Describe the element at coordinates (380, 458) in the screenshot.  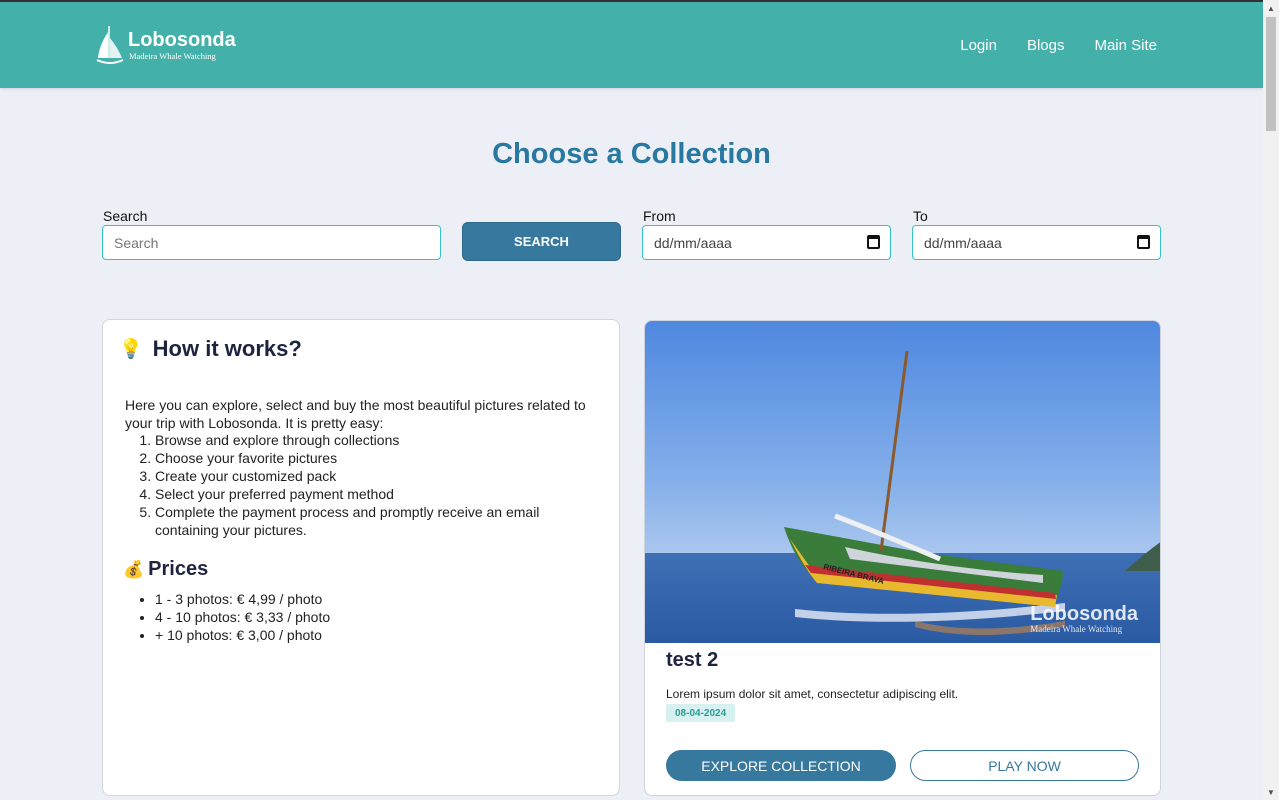
I see `step-item: Choose your favorite pictures` at that location.